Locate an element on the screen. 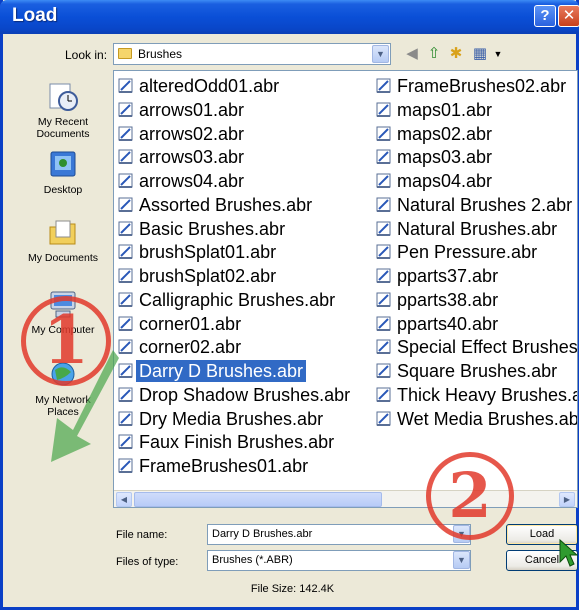  scroll-thumb is located at coordinates (258, 499).